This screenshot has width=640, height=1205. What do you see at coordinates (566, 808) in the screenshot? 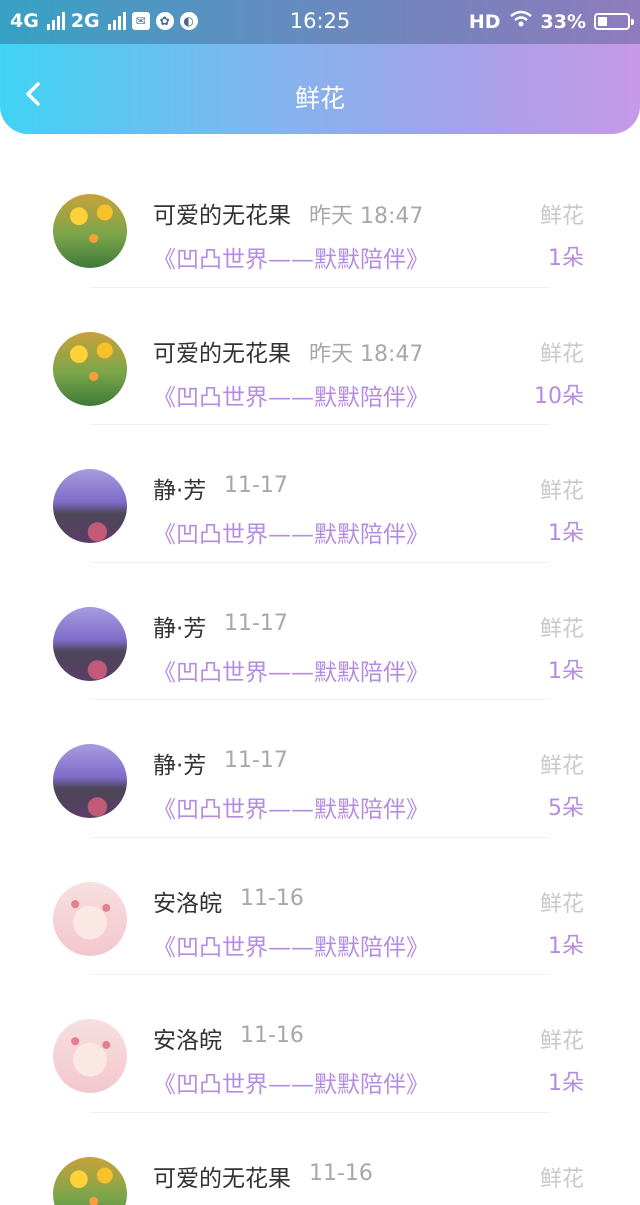
I see `gift-count: 5朵` at bounding box center [566, 808].